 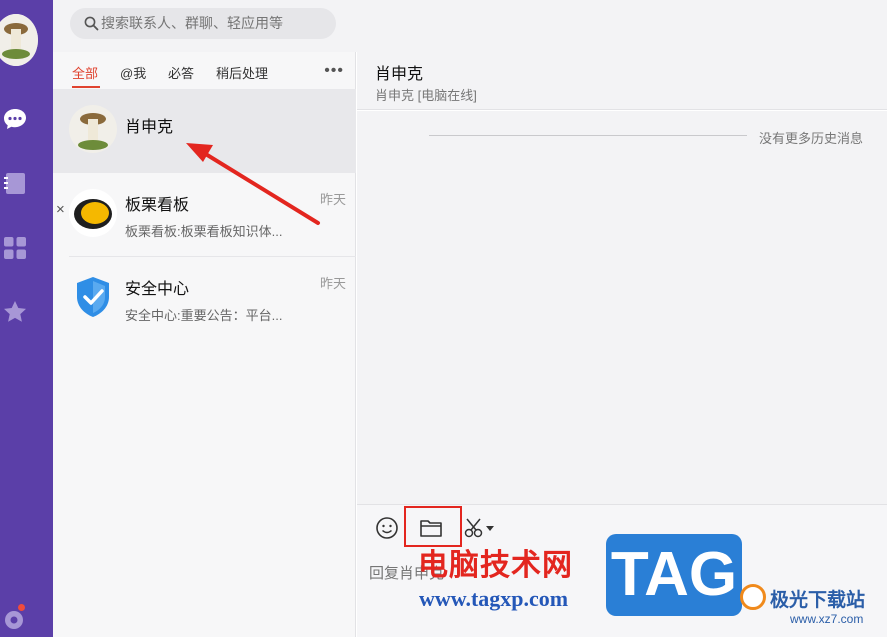 What do you see at coordinates (157, 289) in the screenshot?
I see `conversation-name: 安全中心` at bounding box center [157, 289].